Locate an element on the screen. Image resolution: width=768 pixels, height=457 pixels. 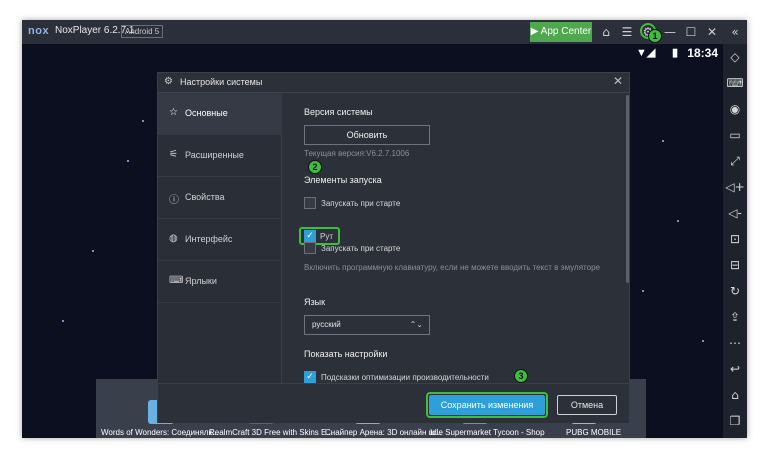
show-settings-heading: Показать настройки is located at coordinates (346, 354).